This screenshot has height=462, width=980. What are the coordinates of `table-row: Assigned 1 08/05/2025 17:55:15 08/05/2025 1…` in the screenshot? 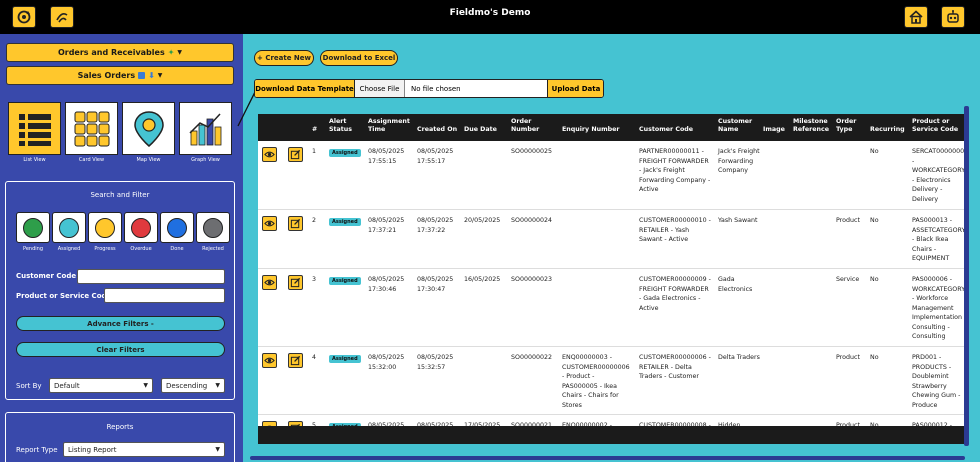 It's located at (611, 175).